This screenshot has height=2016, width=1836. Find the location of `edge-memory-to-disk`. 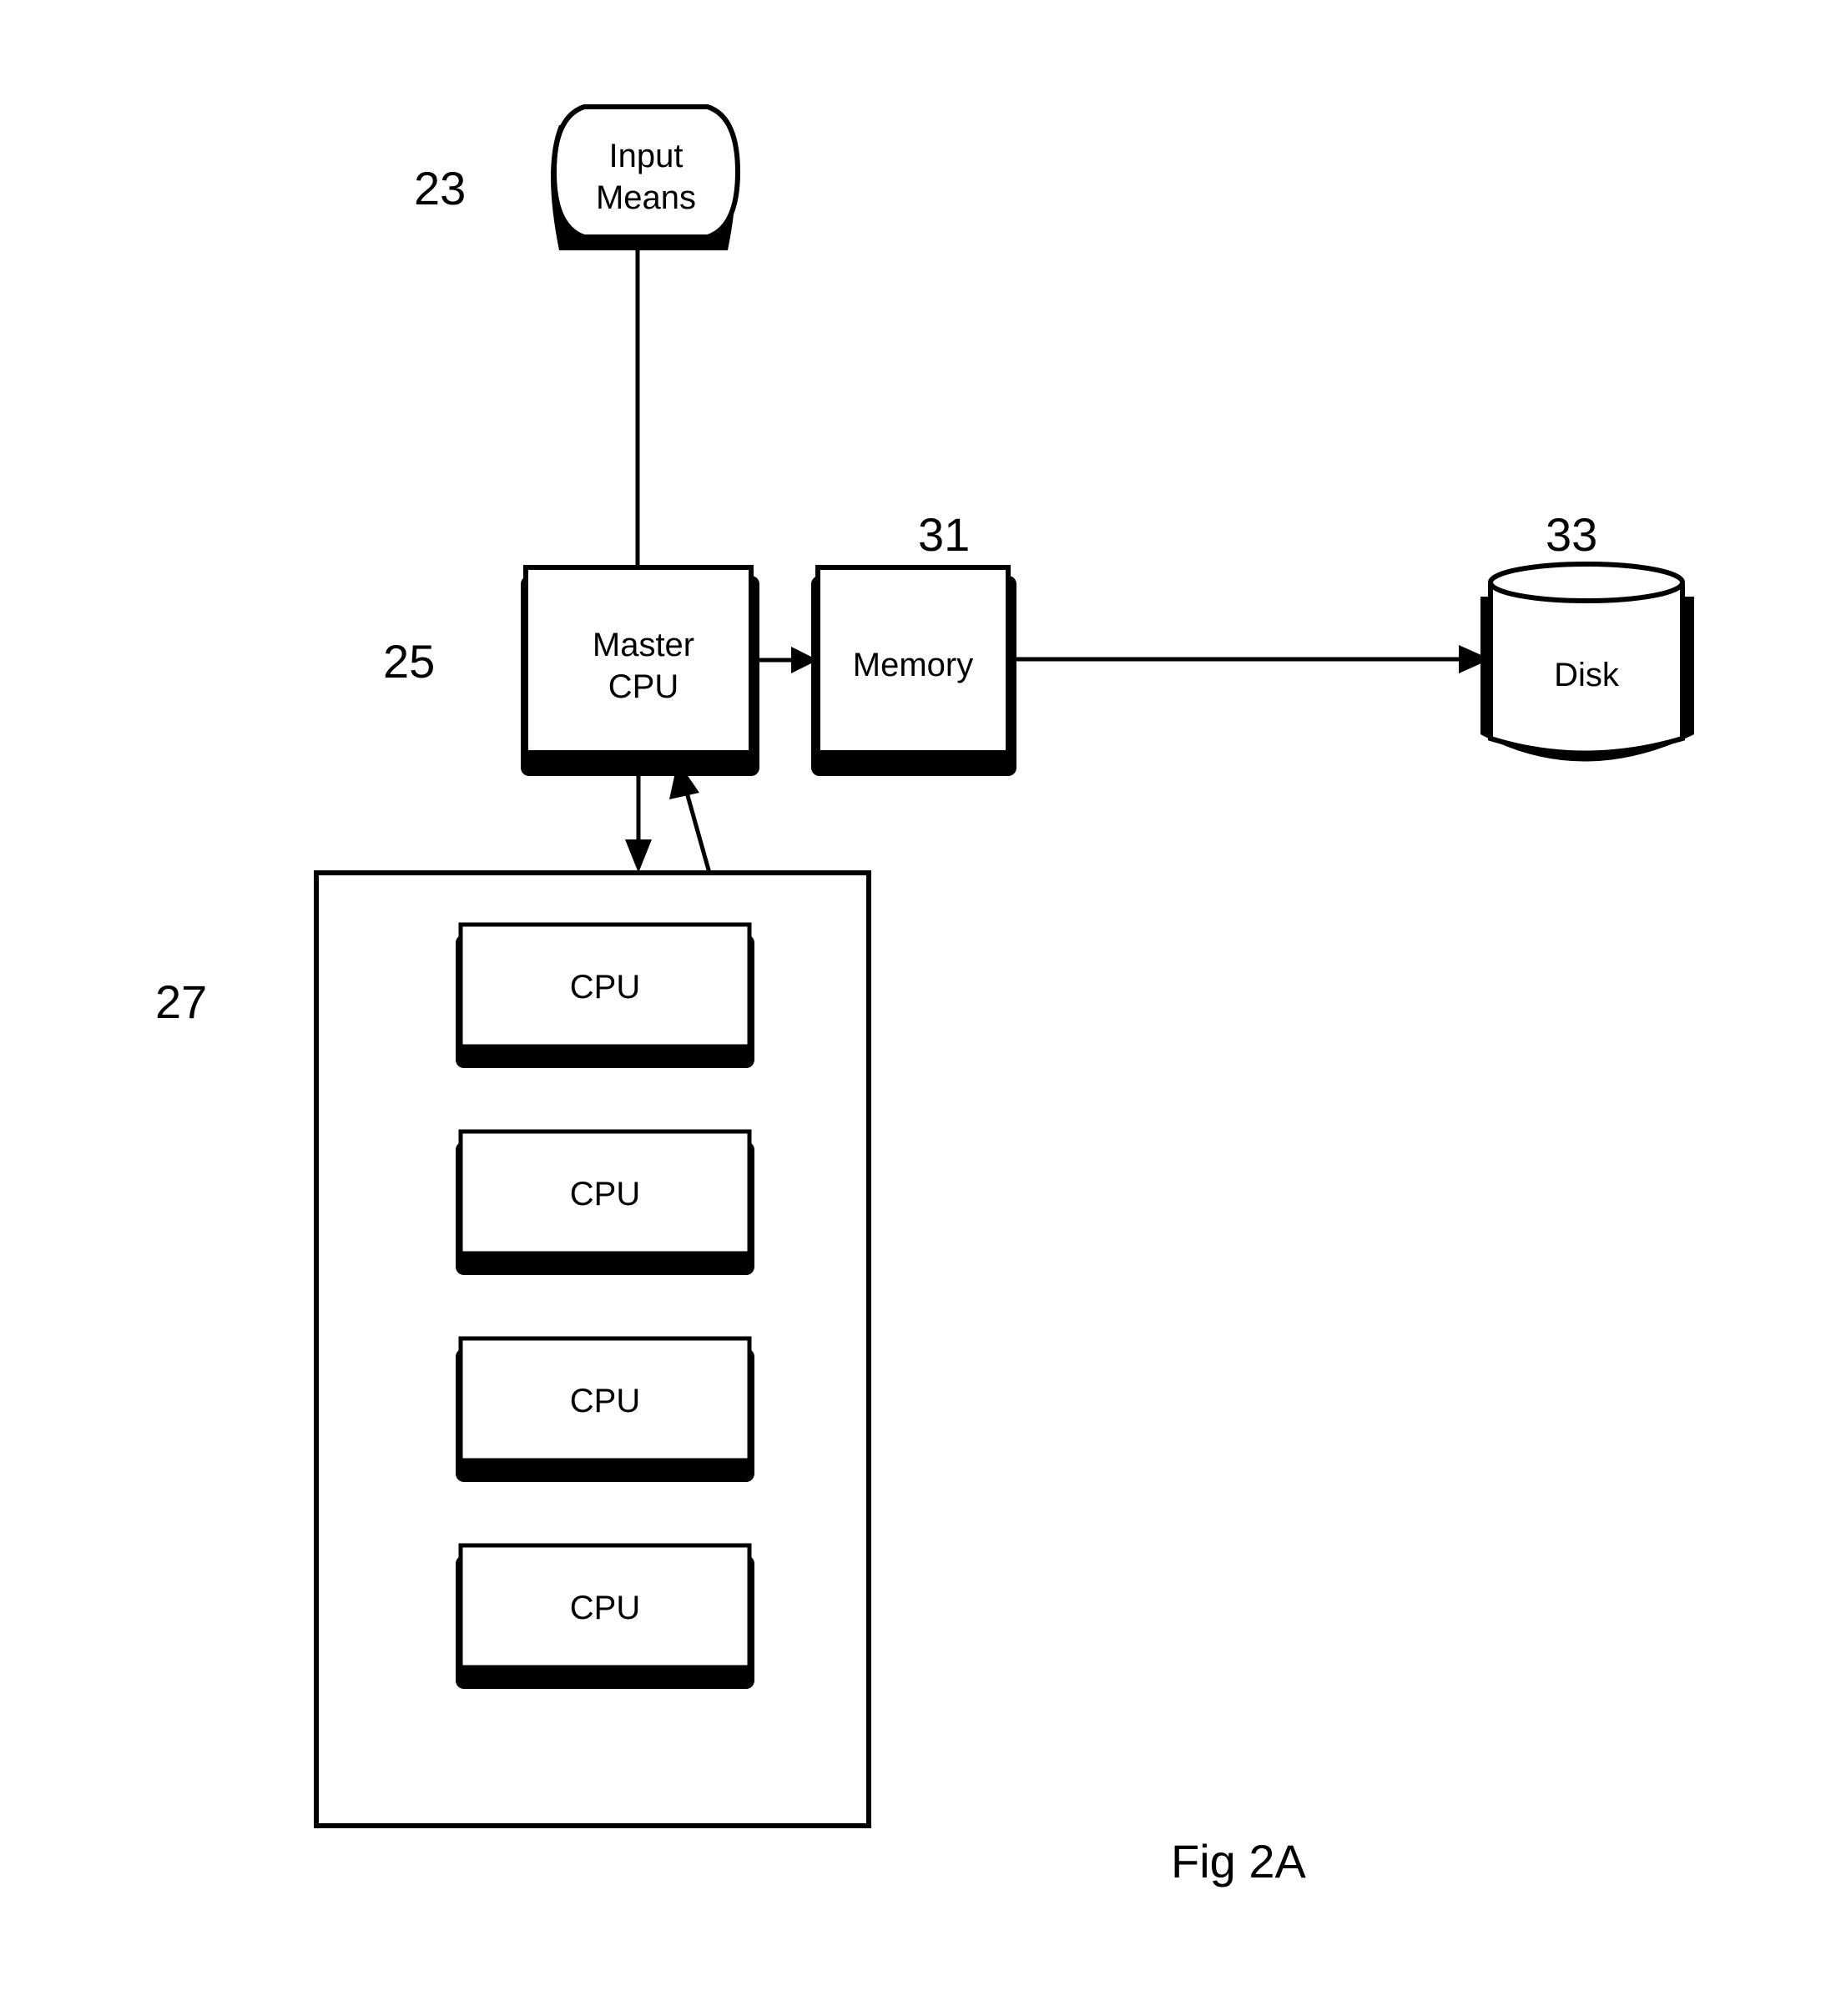

edge-memory-to-disk is located at coordinates (1249, 659).